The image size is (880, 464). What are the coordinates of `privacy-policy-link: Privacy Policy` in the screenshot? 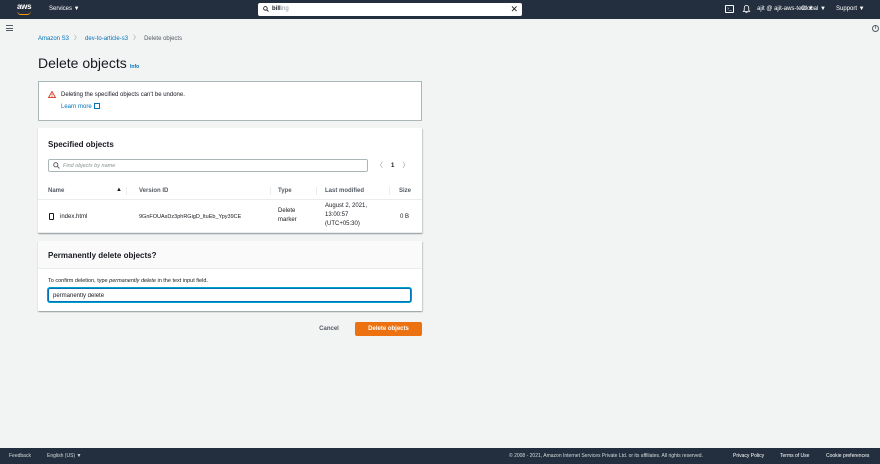 It's located at (748, 456).